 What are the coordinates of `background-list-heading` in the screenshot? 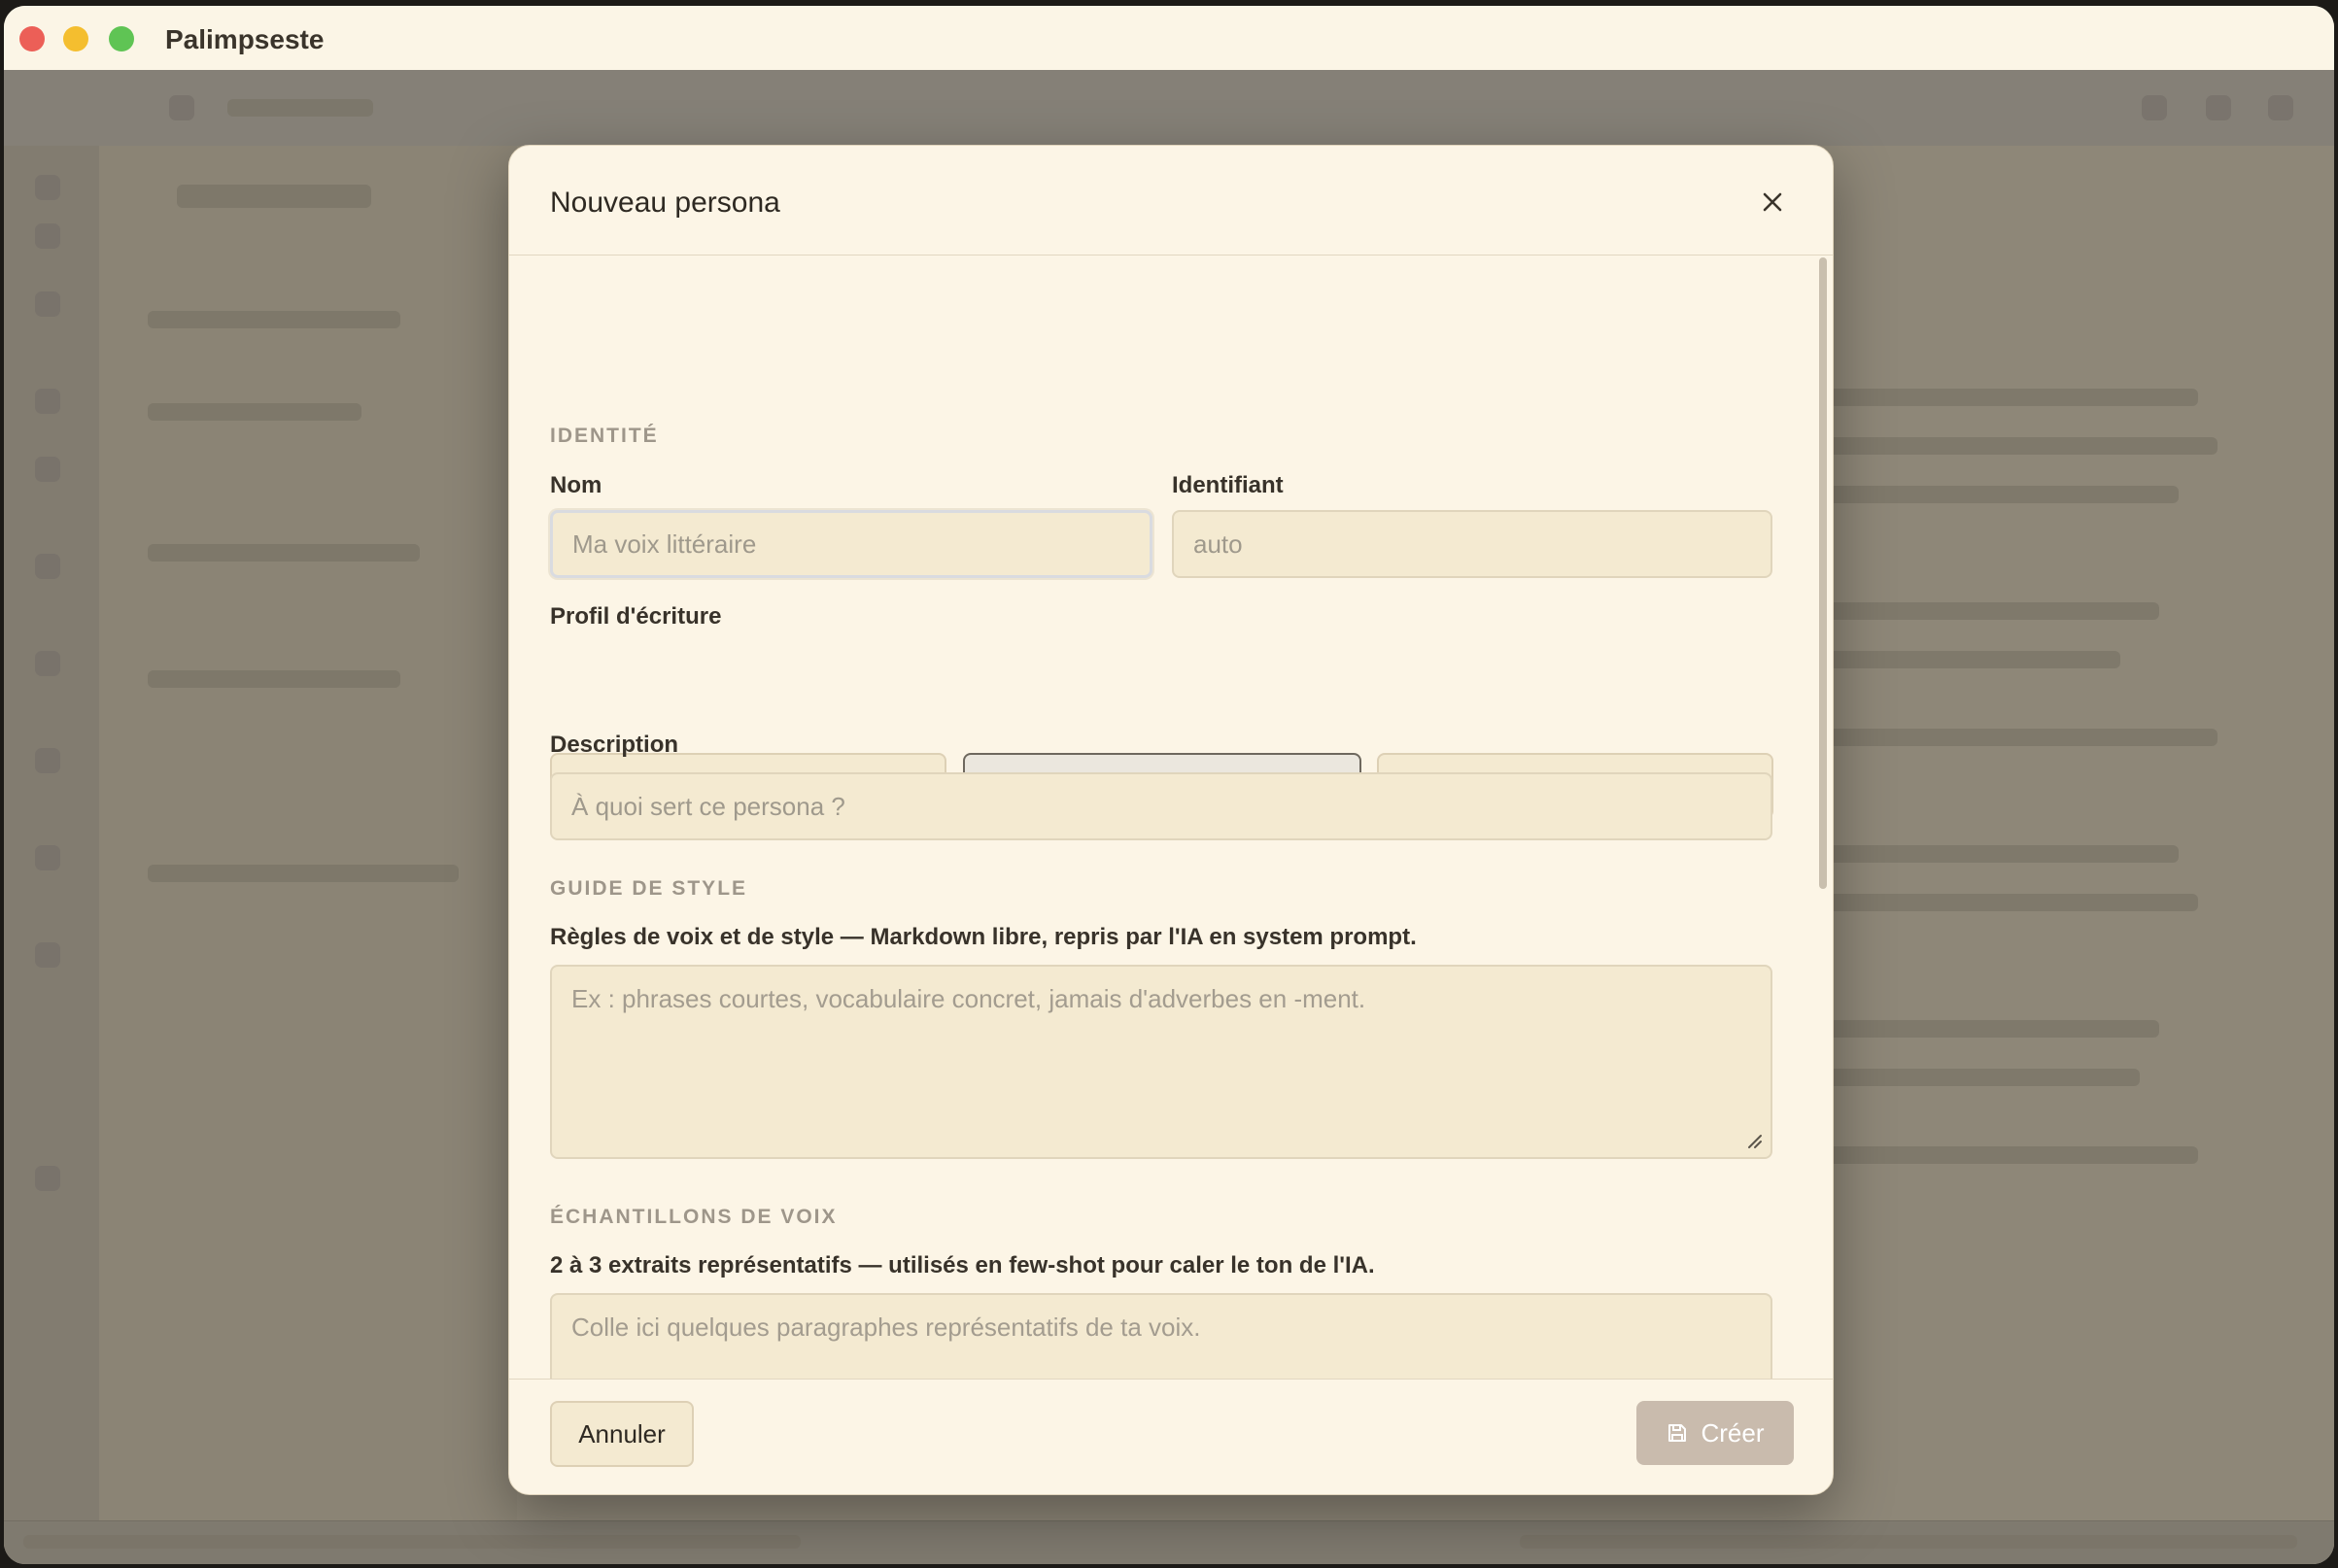 It's located at (274, 196).